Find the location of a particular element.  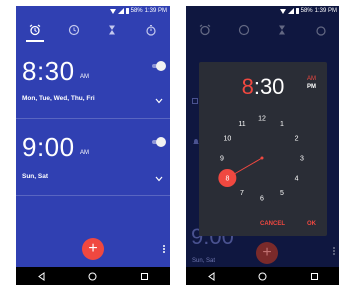

clock-center-dot is located at coordinates (262, 158).